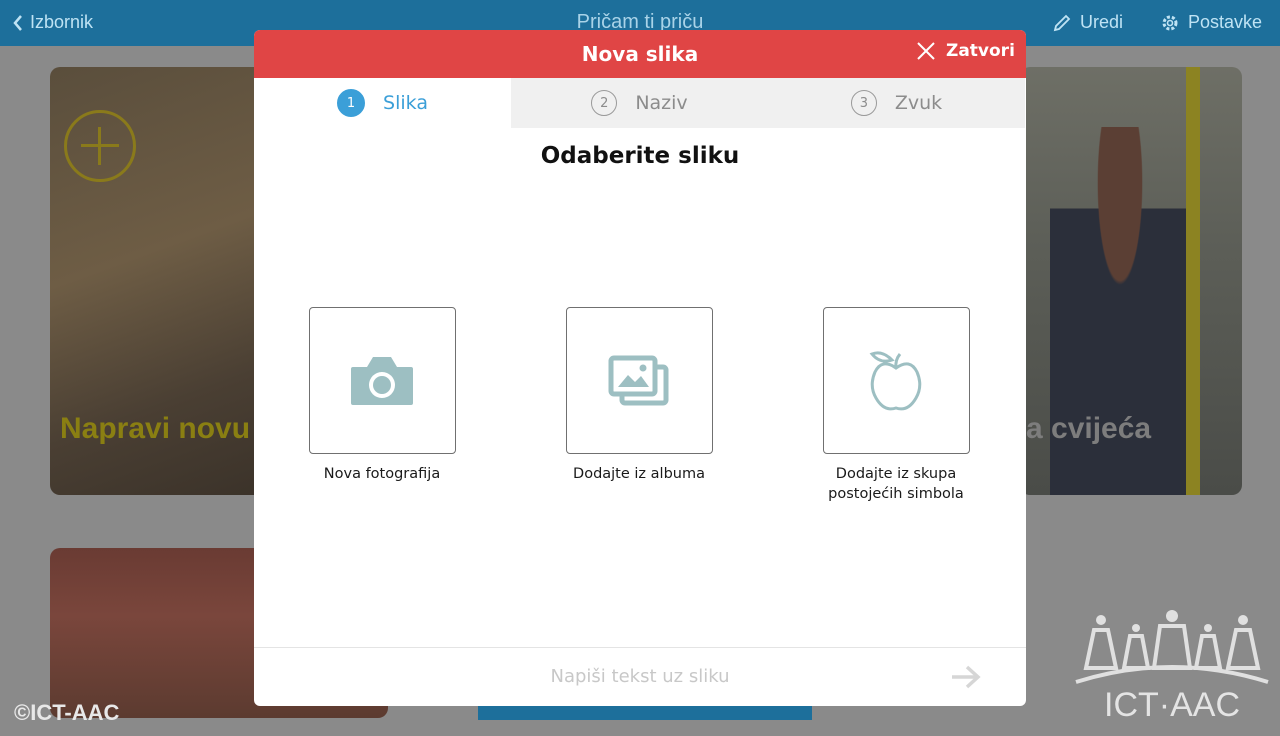 The height and width of the screenshot is (736, 1280). I want to click on settings-button: Postavke, so click(1211, 22).